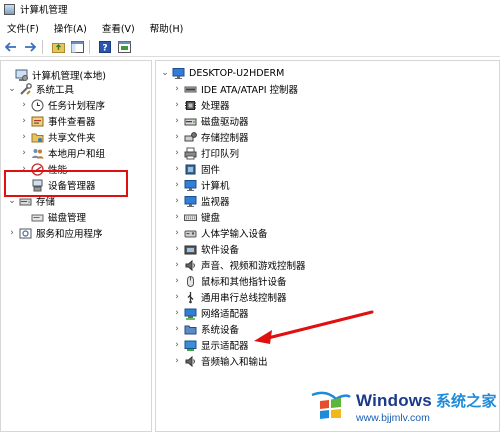  I want to click on device-category: › 通用串行总线控制器, so click(229, 297).